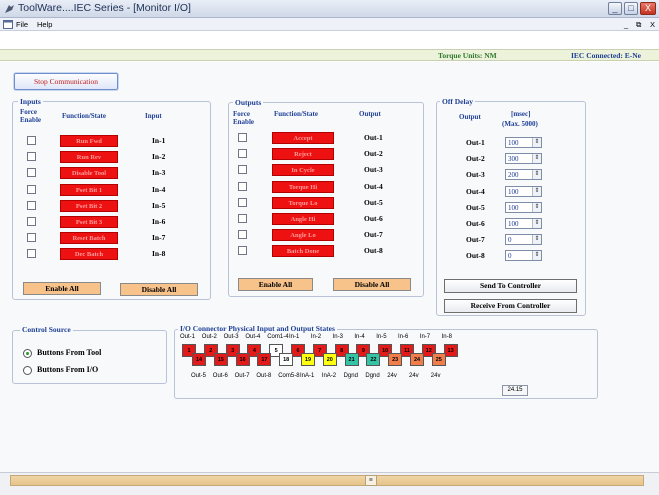  What do you see at coordinates (307, 376) in the screenshot?
I see `connector-bottom-label: InA-1` at bounding box center [307, 376].